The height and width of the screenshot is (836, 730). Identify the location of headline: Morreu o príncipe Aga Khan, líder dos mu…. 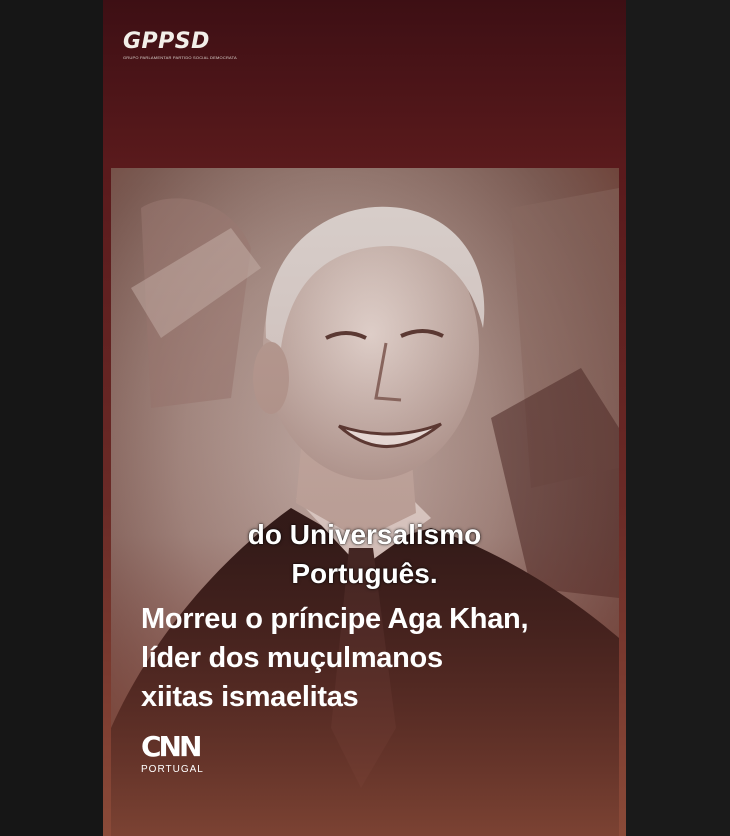
(381, 658).